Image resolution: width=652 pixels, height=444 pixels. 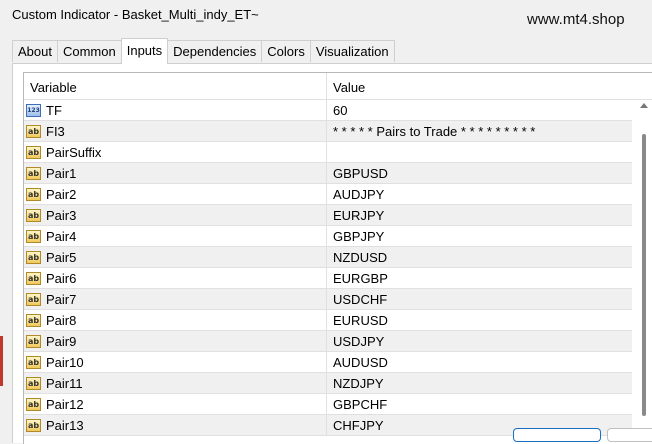 What do you see at coordinates (175, 236) in the screenshot?
I see `variable-cell: ab Pair4` at bounding box center [175, 236].